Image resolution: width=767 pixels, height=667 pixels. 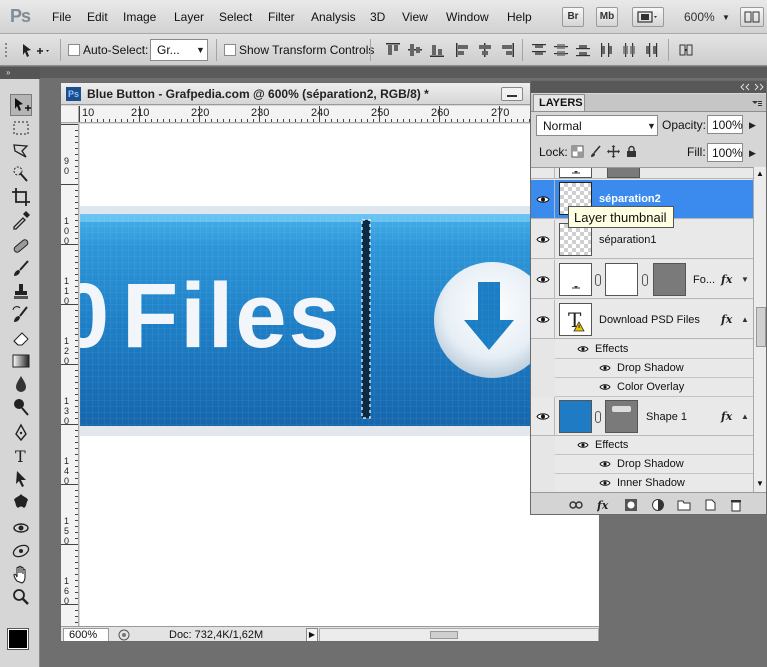 What do you see at coordinates (745, 319) in the screenshot?
I see `collapse-effects-arrow-icon: ▲` at bounding box center [745, 319].